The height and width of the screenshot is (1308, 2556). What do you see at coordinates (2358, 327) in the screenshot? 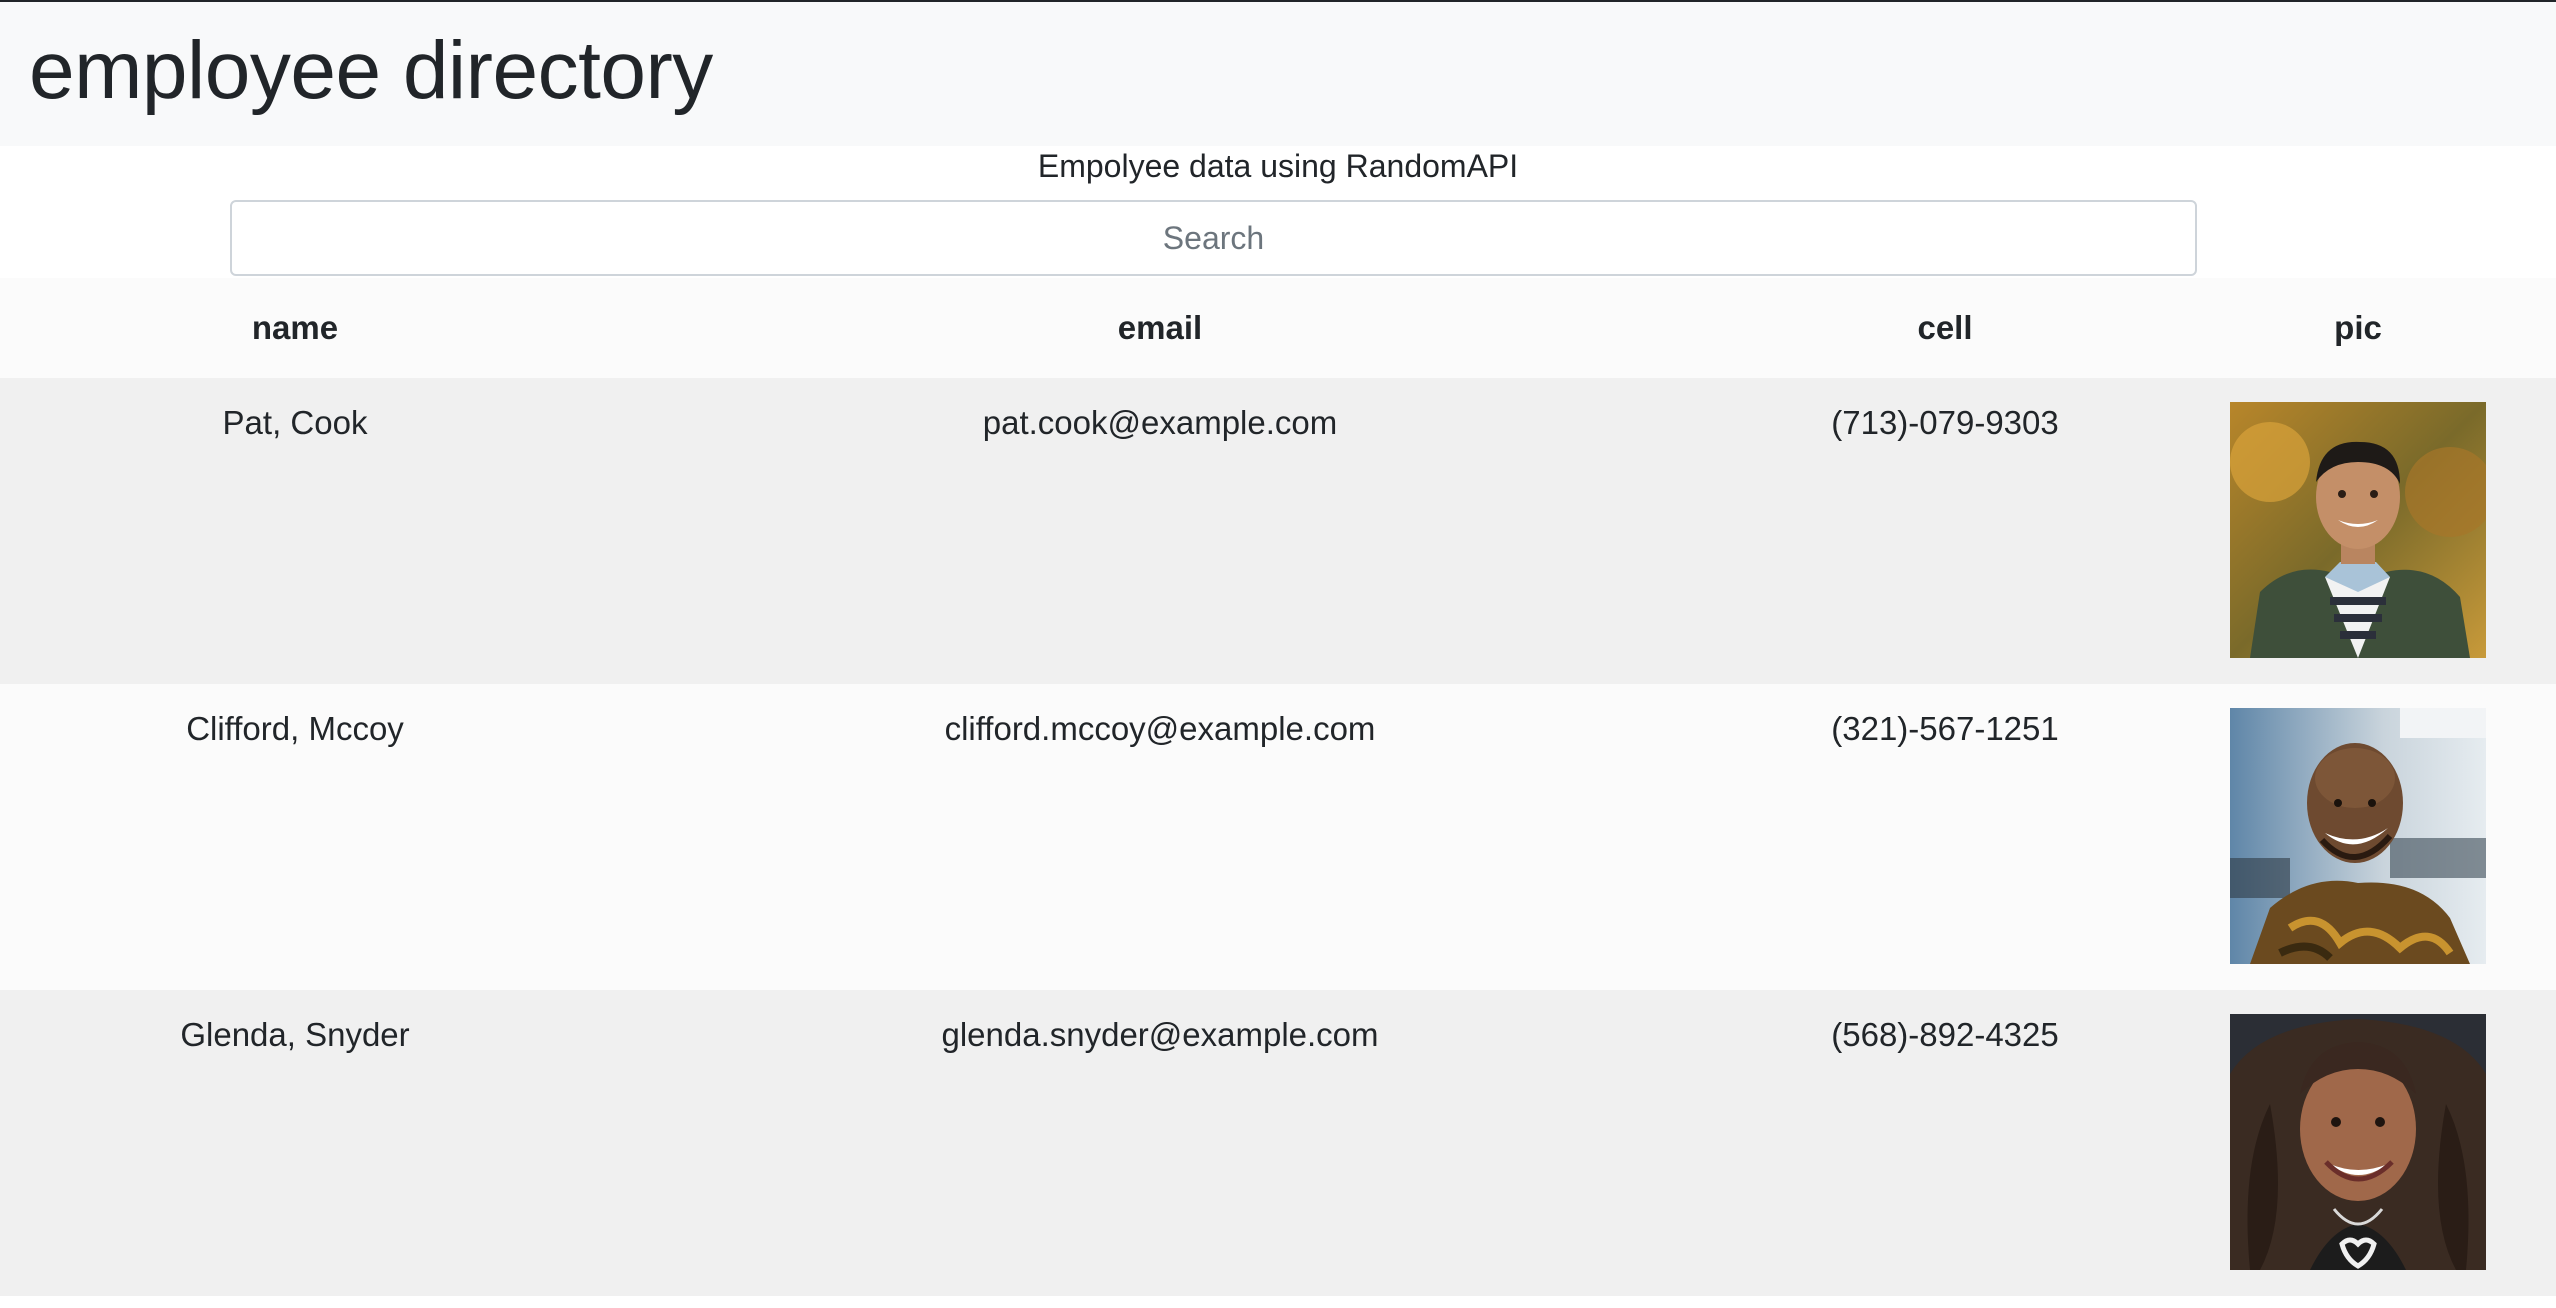
I see `column-header-pic: pic` at bounding box center [2358, 327].